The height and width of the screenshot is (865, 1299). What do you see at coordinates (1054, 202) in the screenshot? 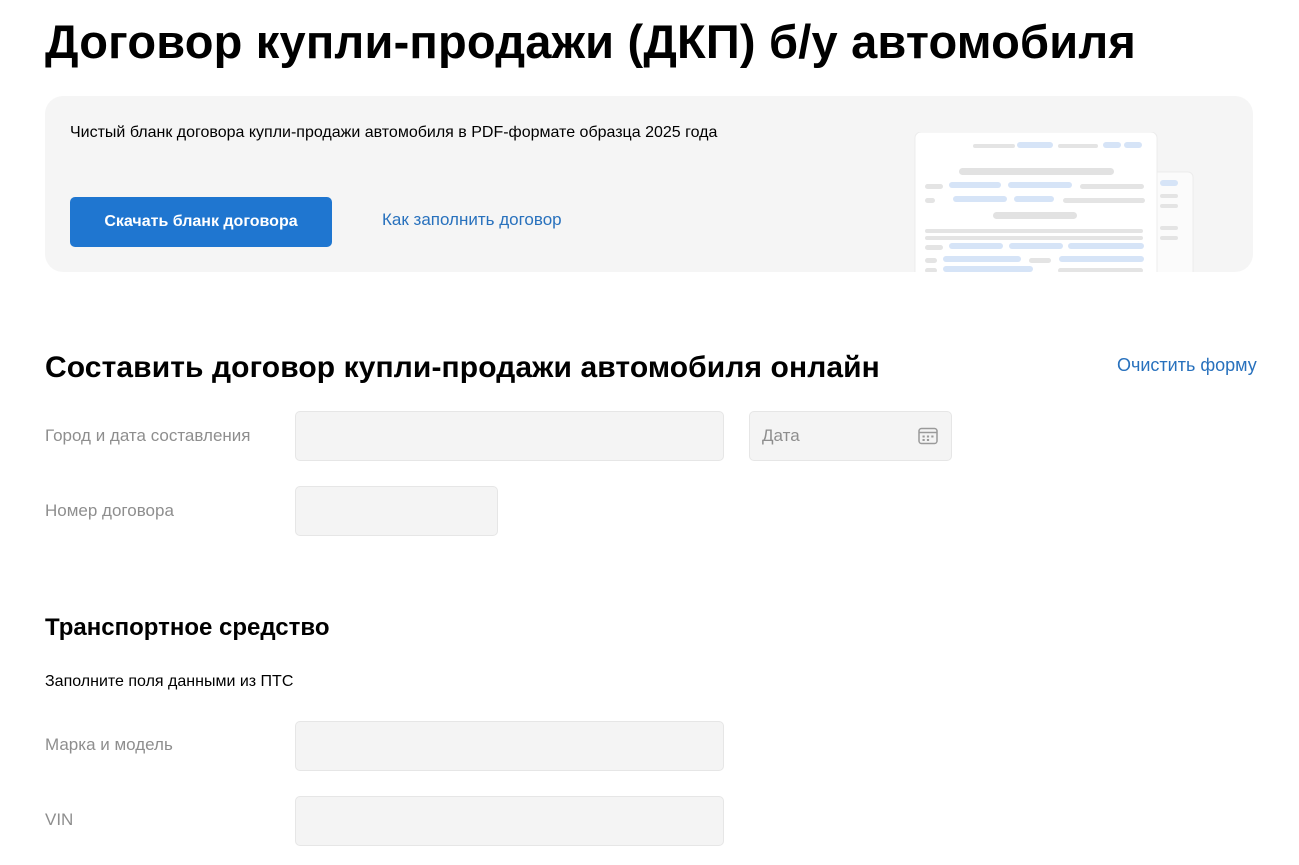
I see `document-preview-illustration` at bounding box center [1054, 202].